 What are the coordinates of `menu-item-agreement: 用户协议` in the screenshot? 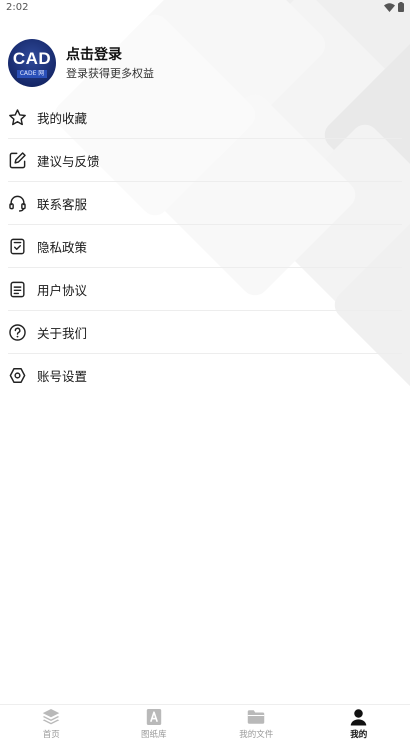 It's located at (205, 289).